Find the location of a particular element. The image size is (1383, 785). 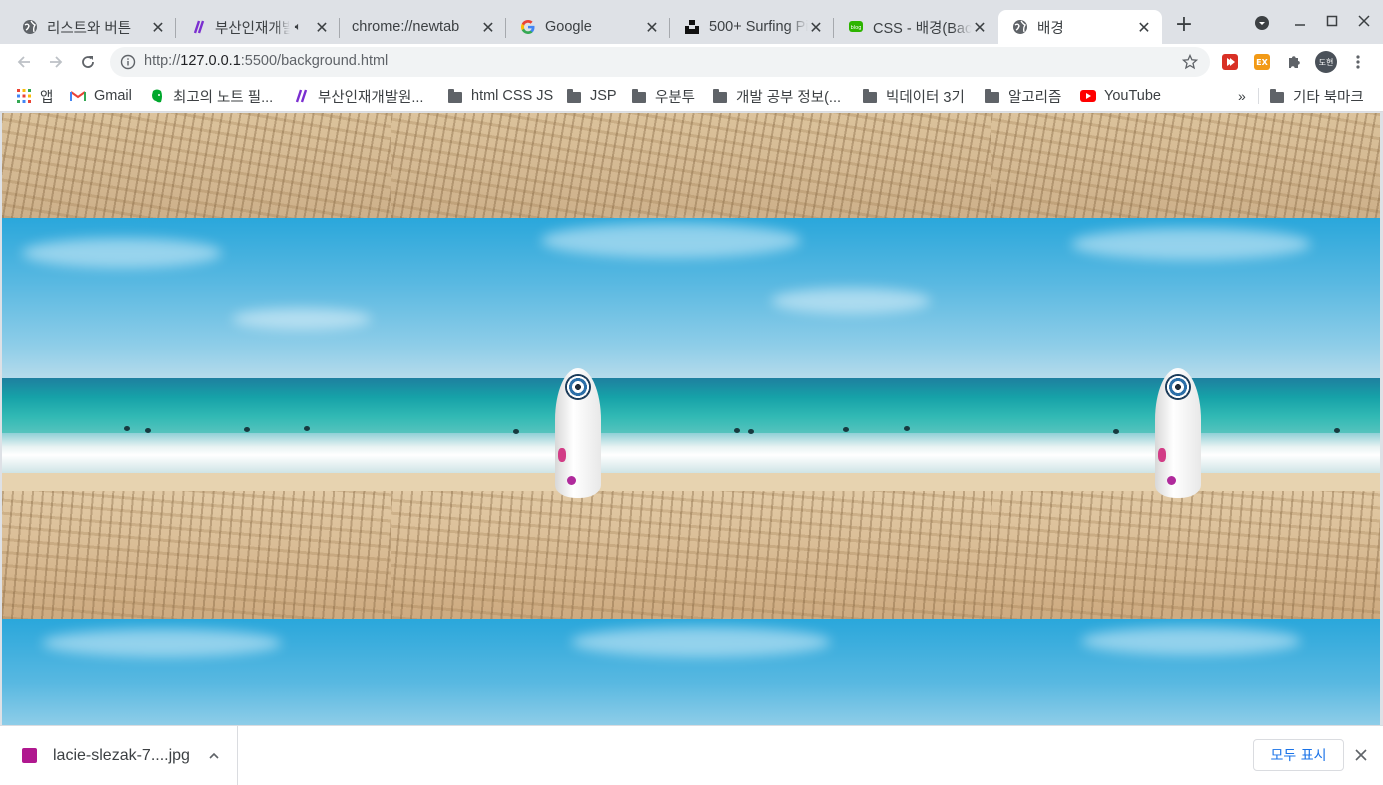

bookmark-label: Gmail is located at coordinates (113, 96).